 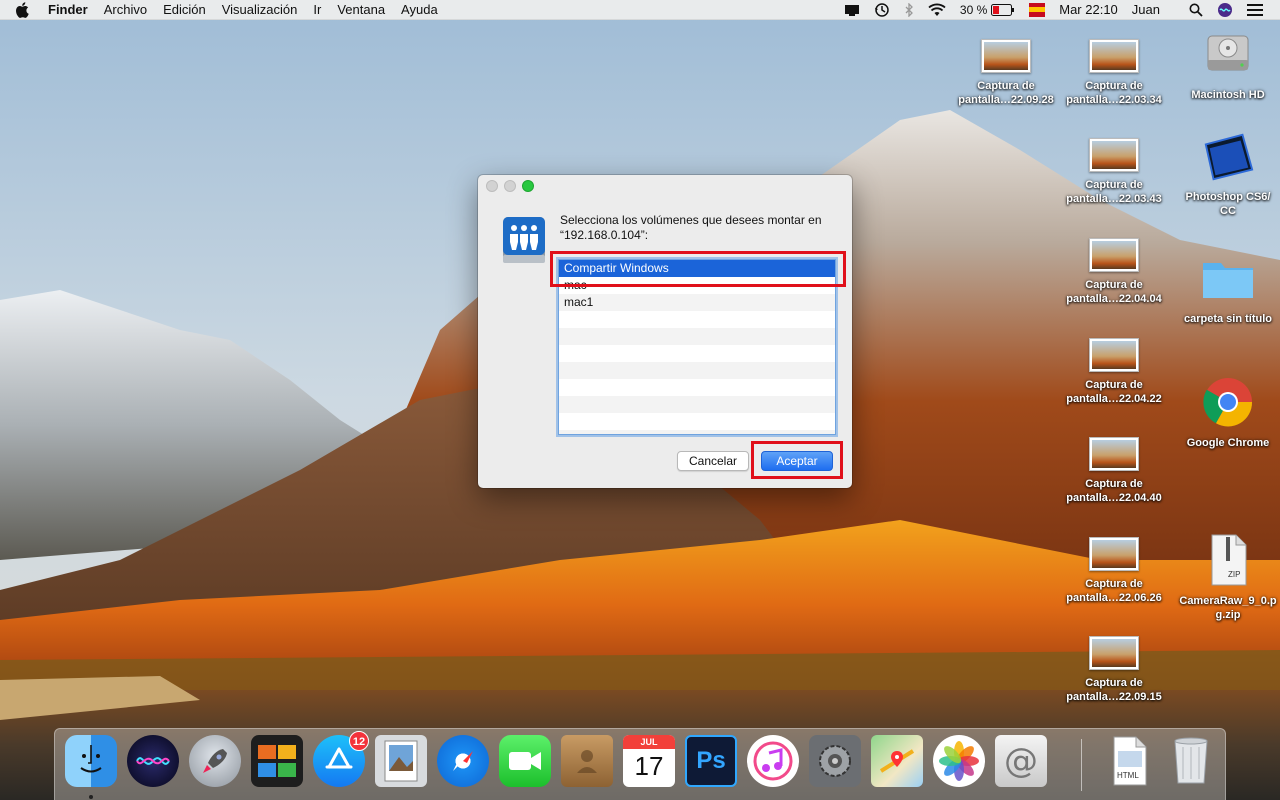 What do you see at coordinates (1081, 765) in the screenshot?
I see `dock-separator` at bounding box center [1081, 765].